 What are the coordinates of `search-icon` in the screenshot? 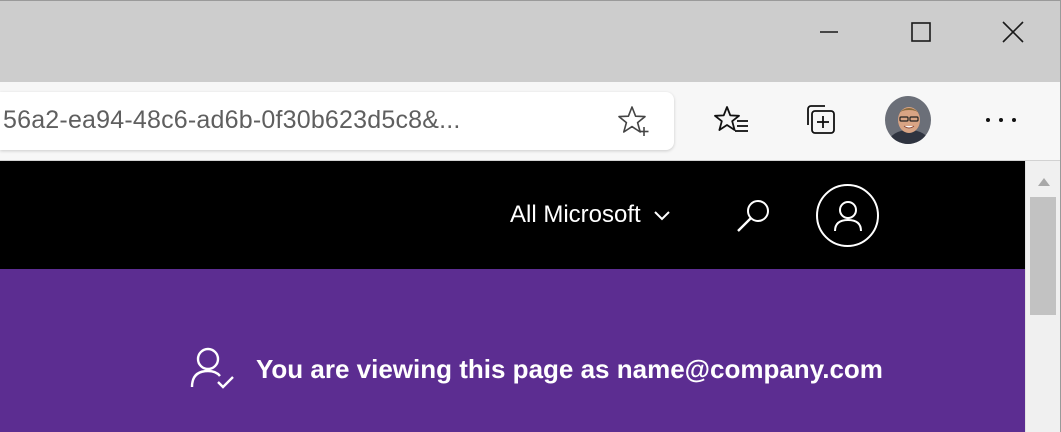 It's located at (753, 216).